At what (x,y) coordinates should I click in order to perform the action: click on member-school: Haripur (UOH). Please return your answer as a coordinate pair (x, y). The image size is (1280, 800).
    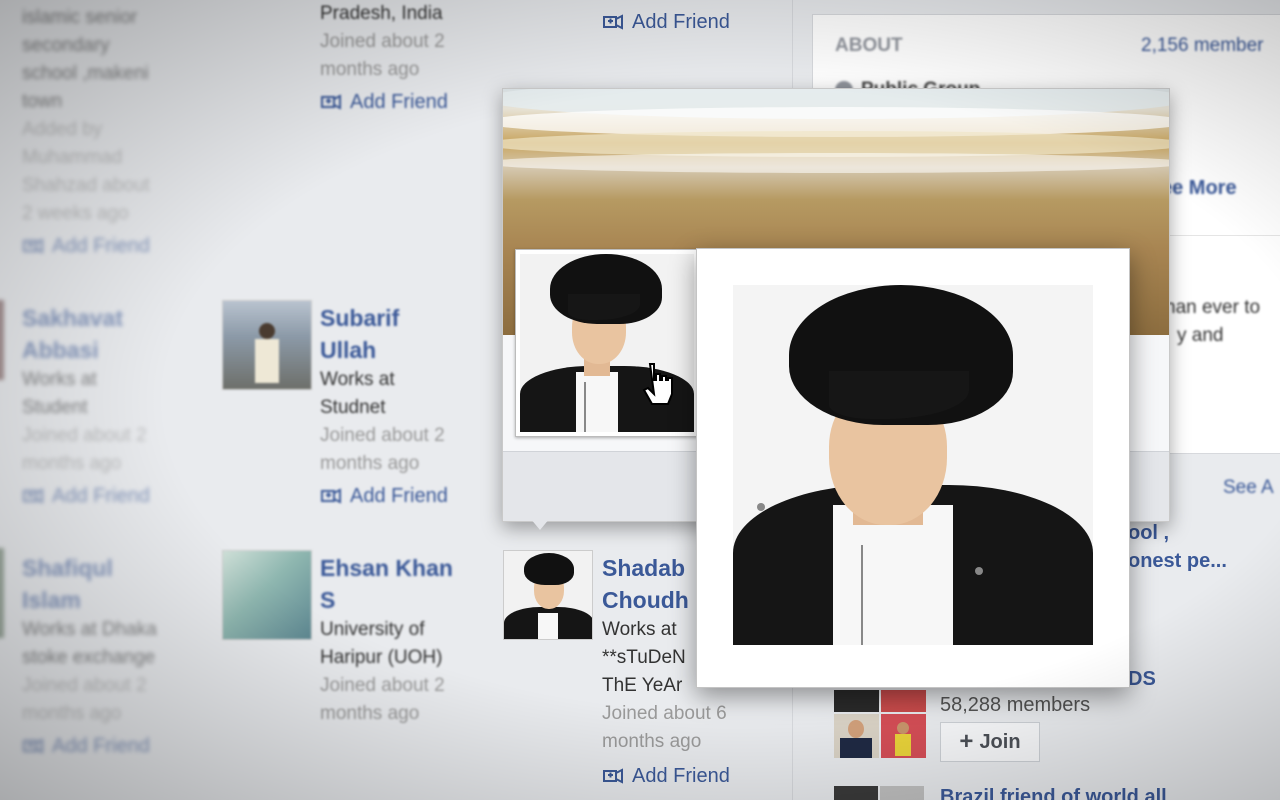
    Looking at the image, I should click on (381, 657).